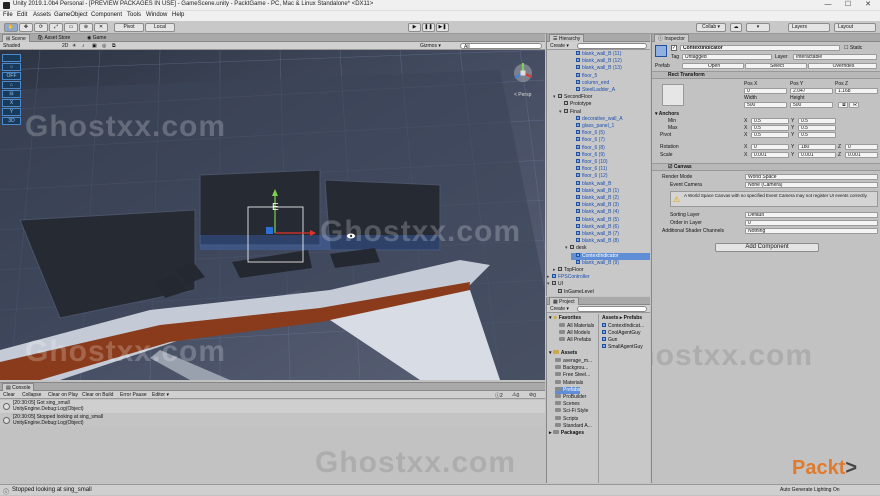 The height and width of the screenshot is (496, 880). What do you see at coordinates (532, 395) in the screenshot?
I see `console-error-count: ⊘ 0` at bounding box center [532, 395].